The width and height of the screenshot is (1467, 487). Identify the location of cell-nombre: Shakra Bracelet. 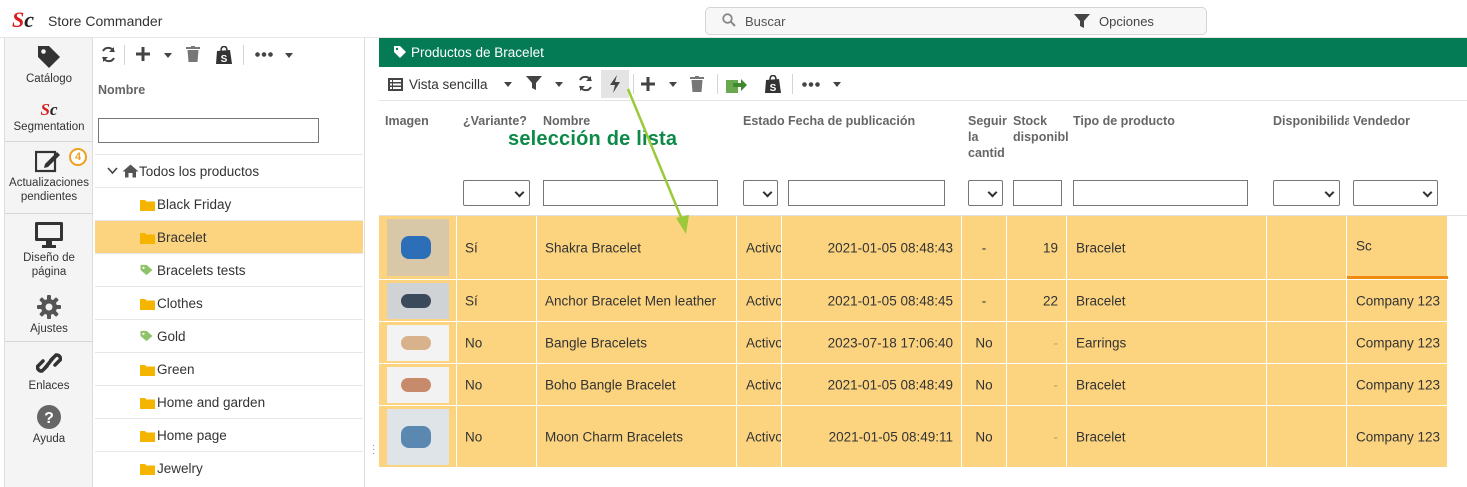
(637, 247).